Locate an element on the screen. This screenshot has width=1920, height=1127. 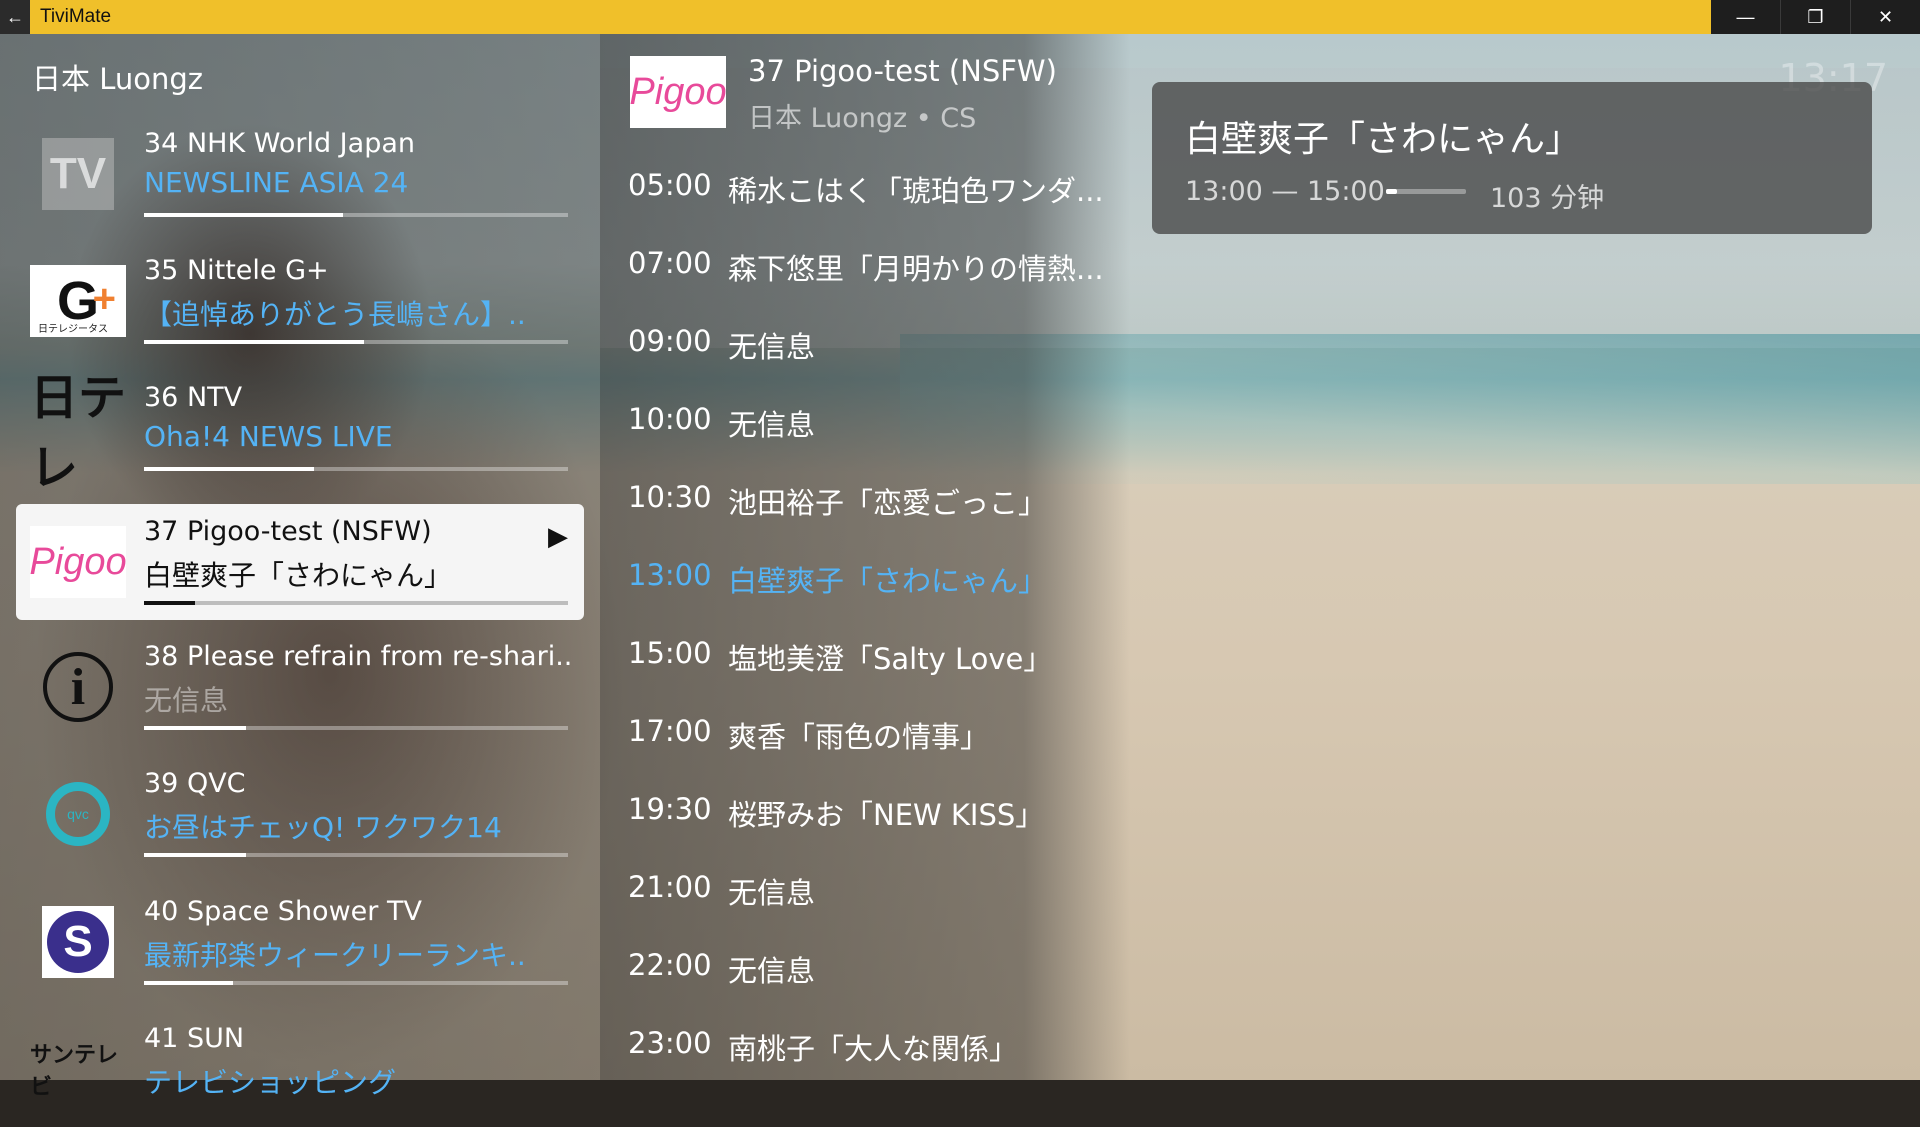
channel-program: 最新邦楽ウィークリーランキ.. is located at coordinates (335, 955).